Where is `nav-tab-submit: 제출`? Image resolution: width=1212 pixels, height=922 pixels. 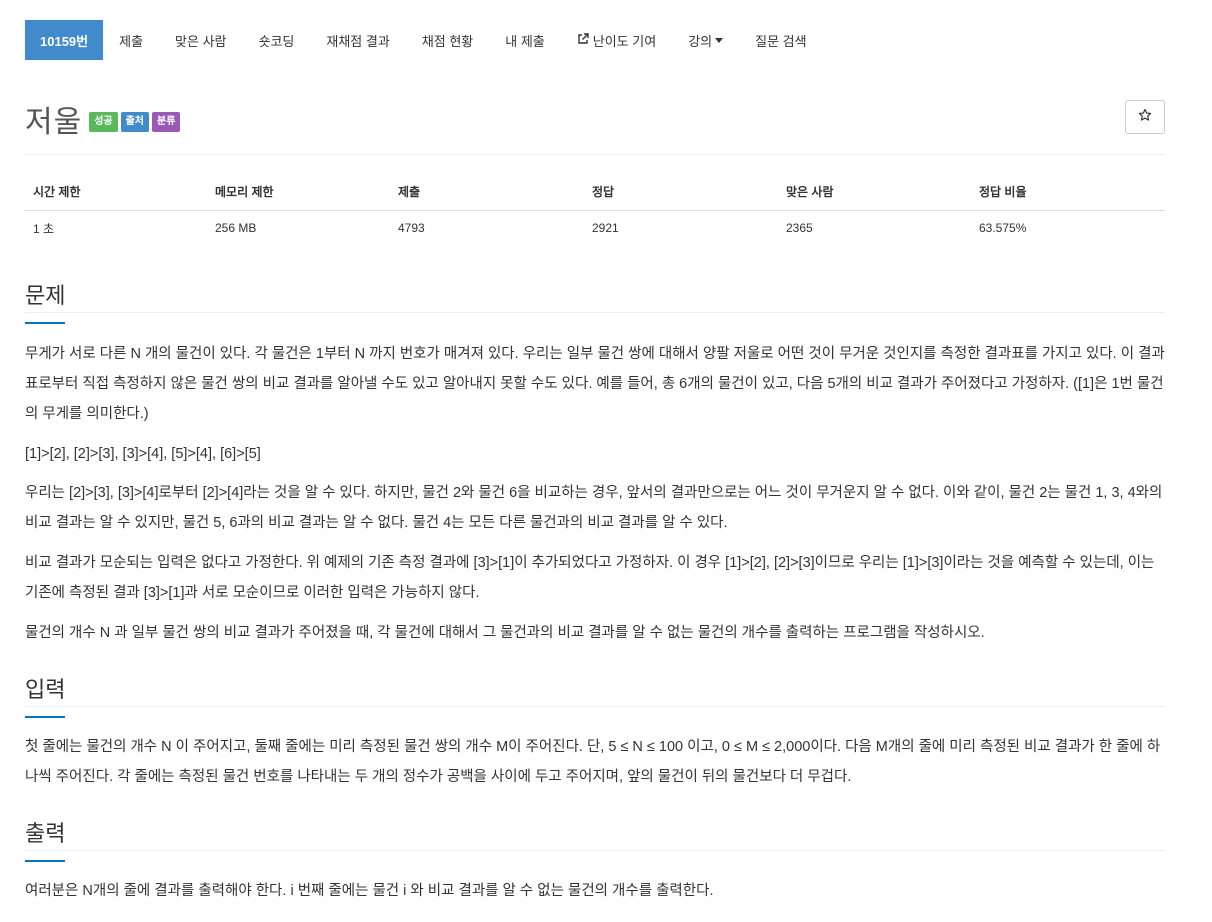
nav-tab-submit: 제출 is located at coordinates (131, 40).